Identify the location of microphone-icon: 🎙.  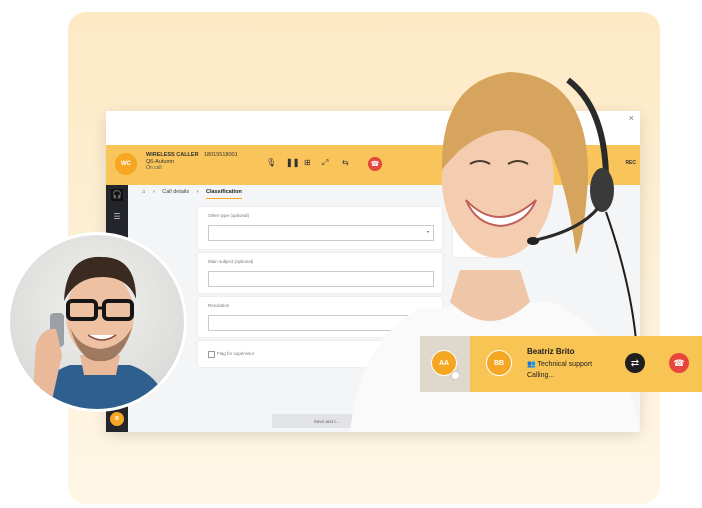
(271, 162).